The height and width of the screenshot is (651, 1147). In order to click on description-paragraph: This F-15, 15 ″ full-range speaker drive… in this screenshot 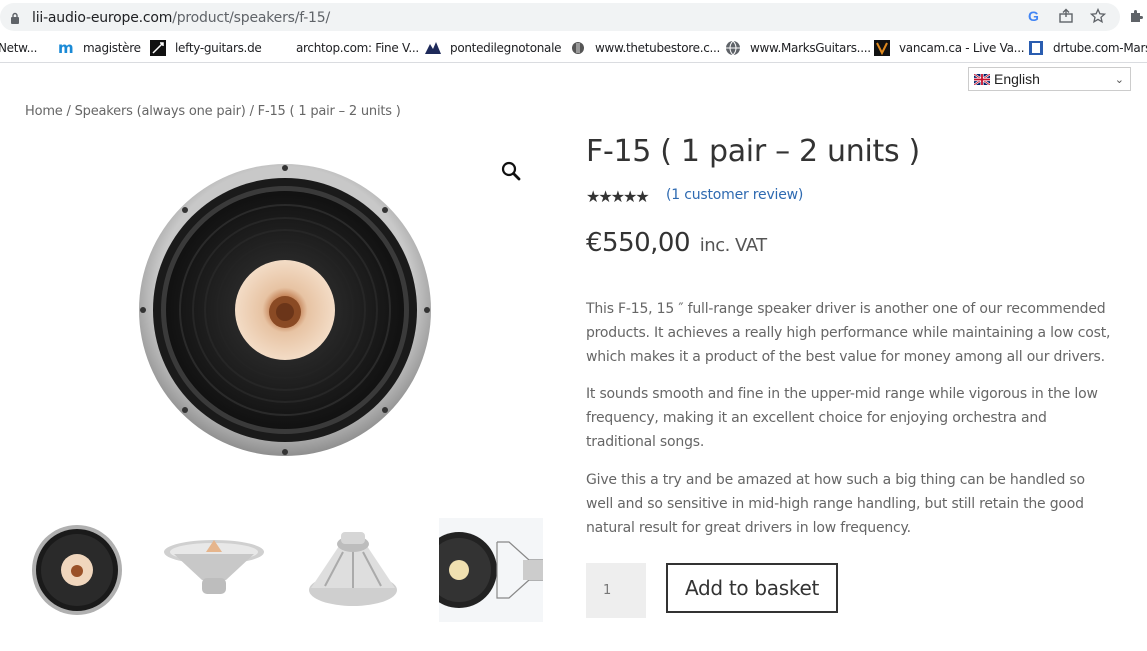, I will do `click(848, 333)`.